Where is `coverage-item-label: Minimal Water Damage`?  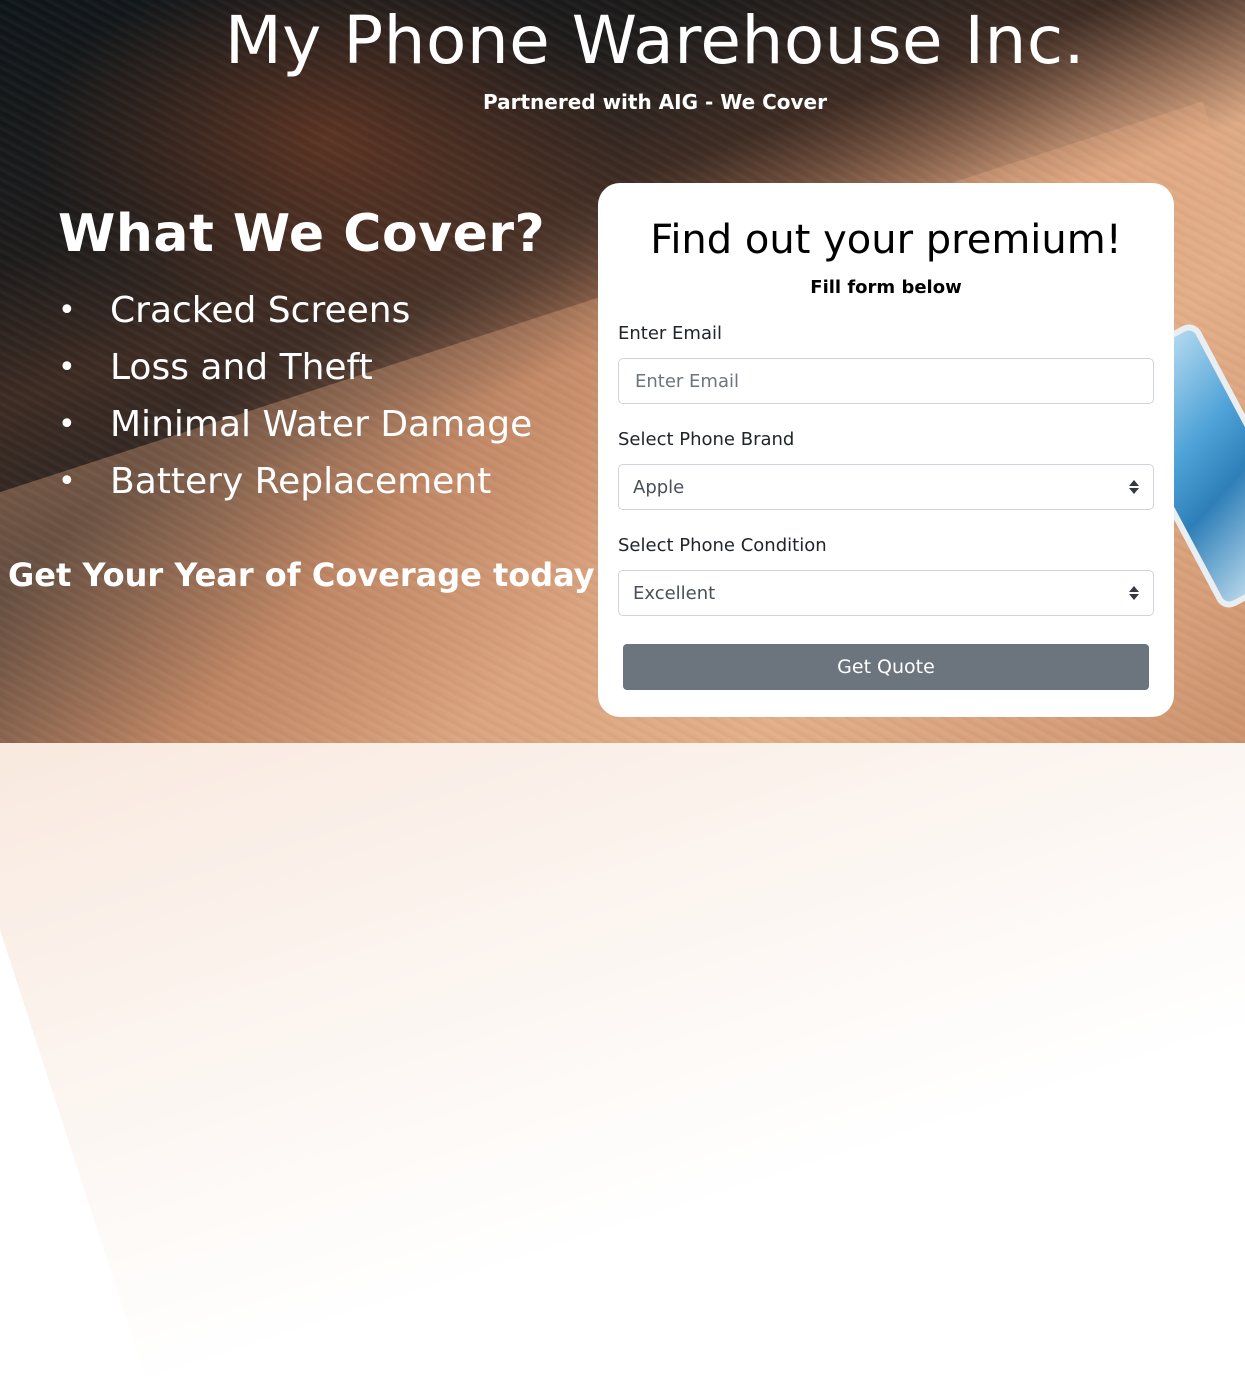
coverage-item-label: Minimal Water Damage is located at coordinates (321, 424).